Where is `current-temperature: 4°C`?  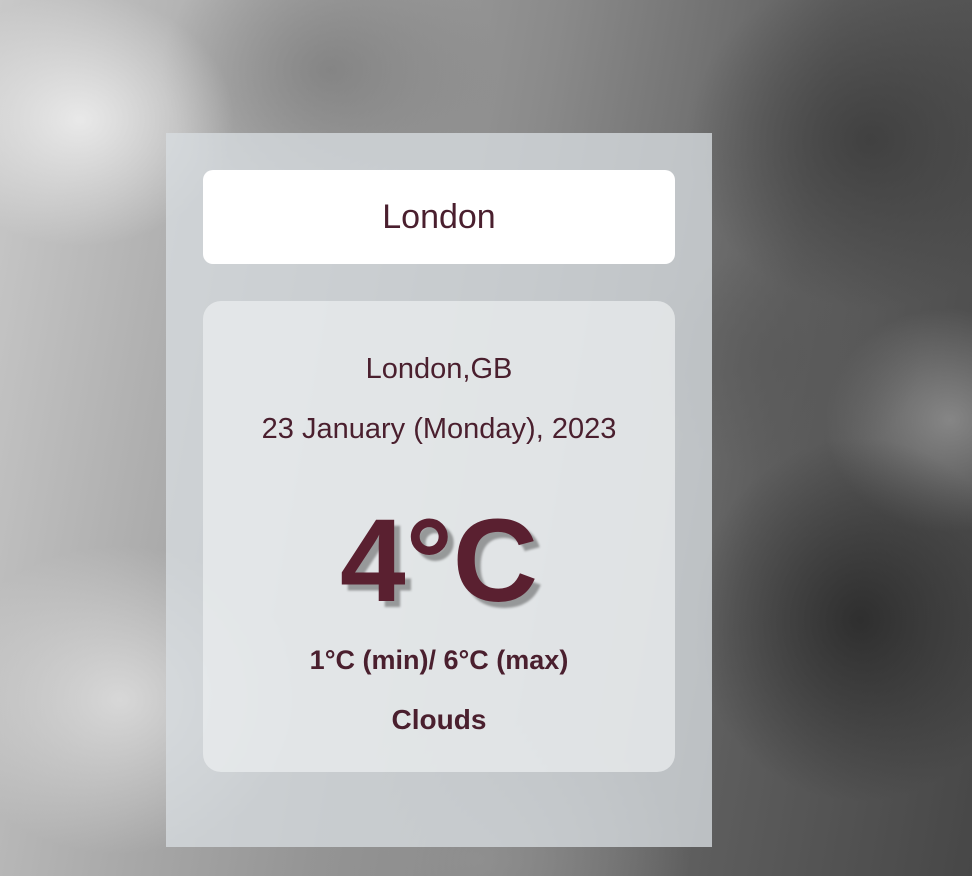
current-temperature: 4°C is located at coordinates (439, 561).